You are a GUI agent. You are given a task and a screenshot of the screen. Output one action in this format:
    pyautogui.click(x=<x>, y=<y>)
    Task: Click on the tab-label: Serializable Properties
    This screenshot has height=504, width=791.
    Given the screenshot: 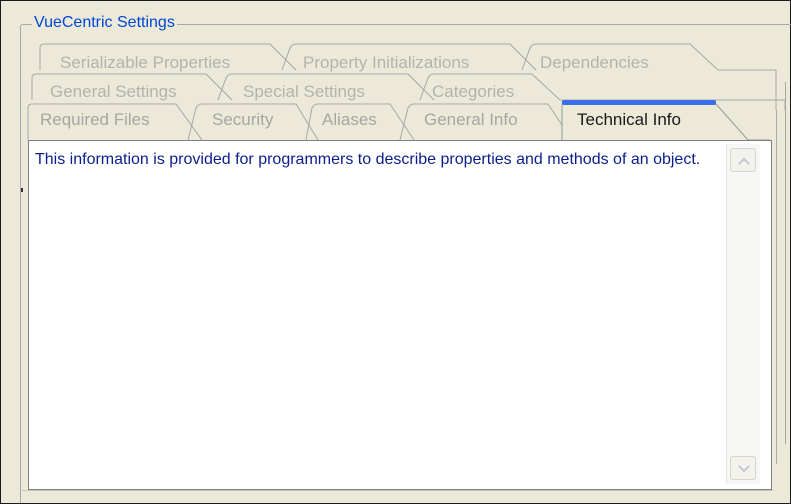 What is the action you would take?
    pyautogui.click(x=145, y=62)
    